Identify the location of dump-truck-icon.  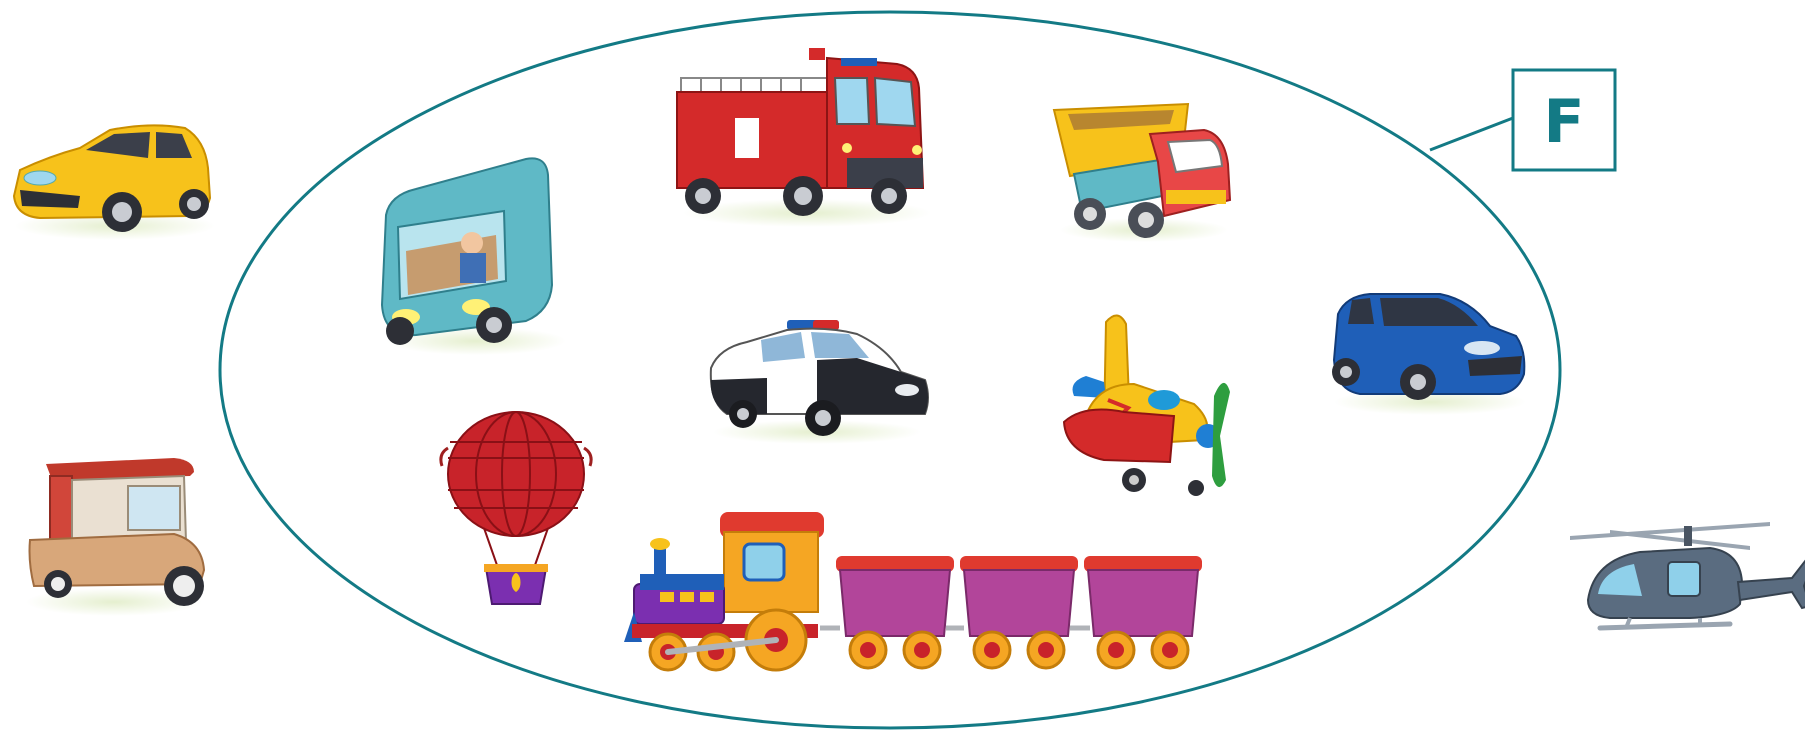
(1142, 172).